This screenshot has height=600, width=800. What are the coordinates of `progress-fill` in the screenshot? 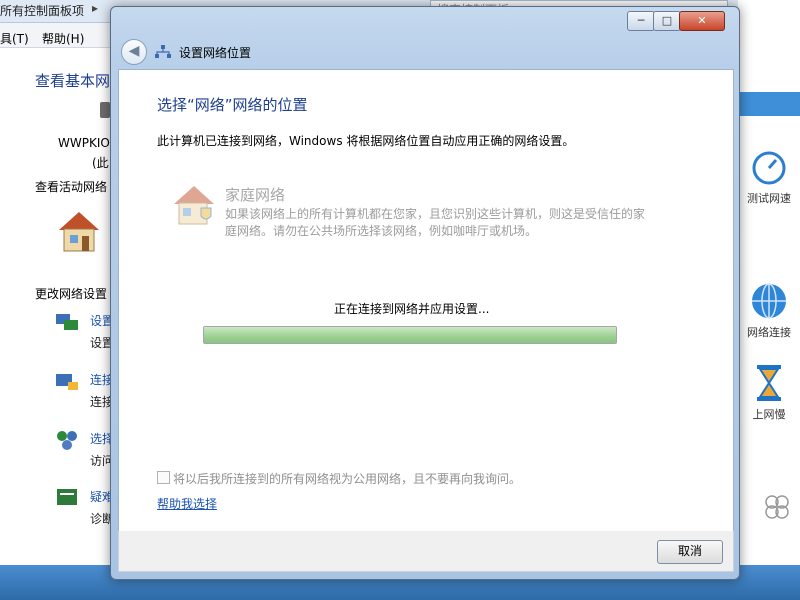 It's located at (410, 335).